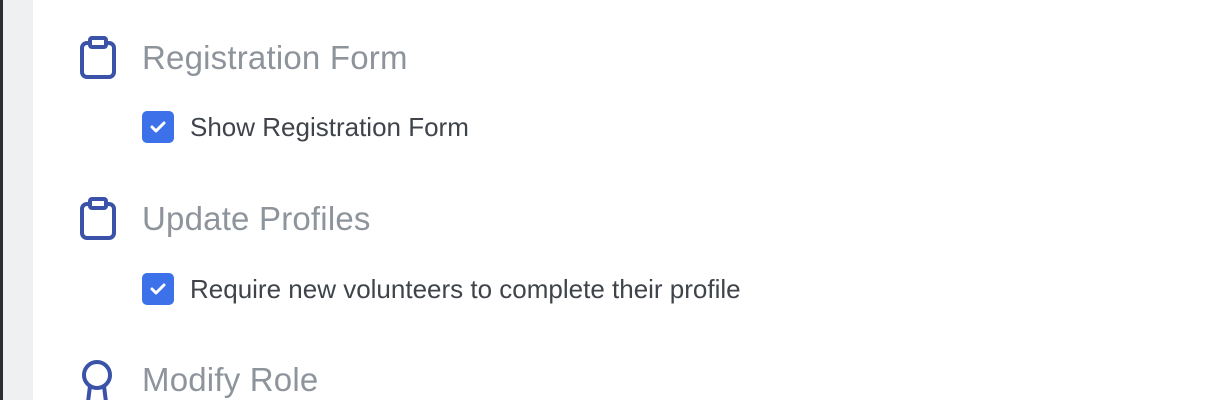 Image resolution: width=1208 pixels, height=400 pixels. I want to click on section-modify-role: Modify Role, so click(198, 379).